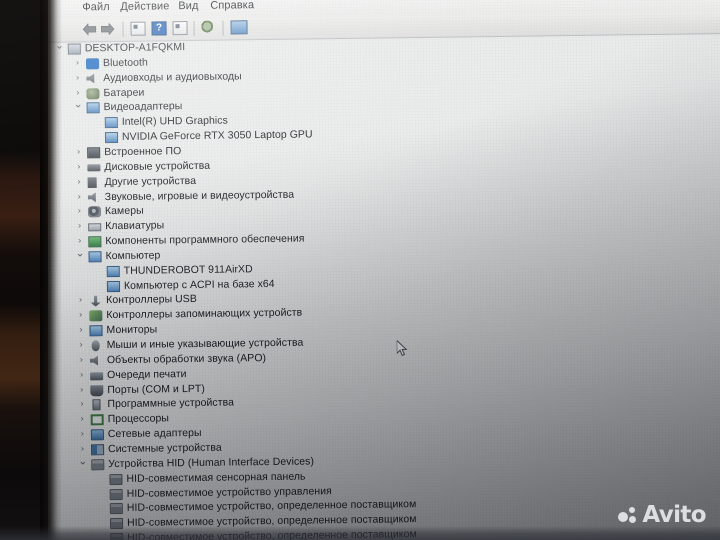  What do you see at coordinates (94, 197) in the screenshot?
I see `sound-video-icon` at bounding box center [94, 197].